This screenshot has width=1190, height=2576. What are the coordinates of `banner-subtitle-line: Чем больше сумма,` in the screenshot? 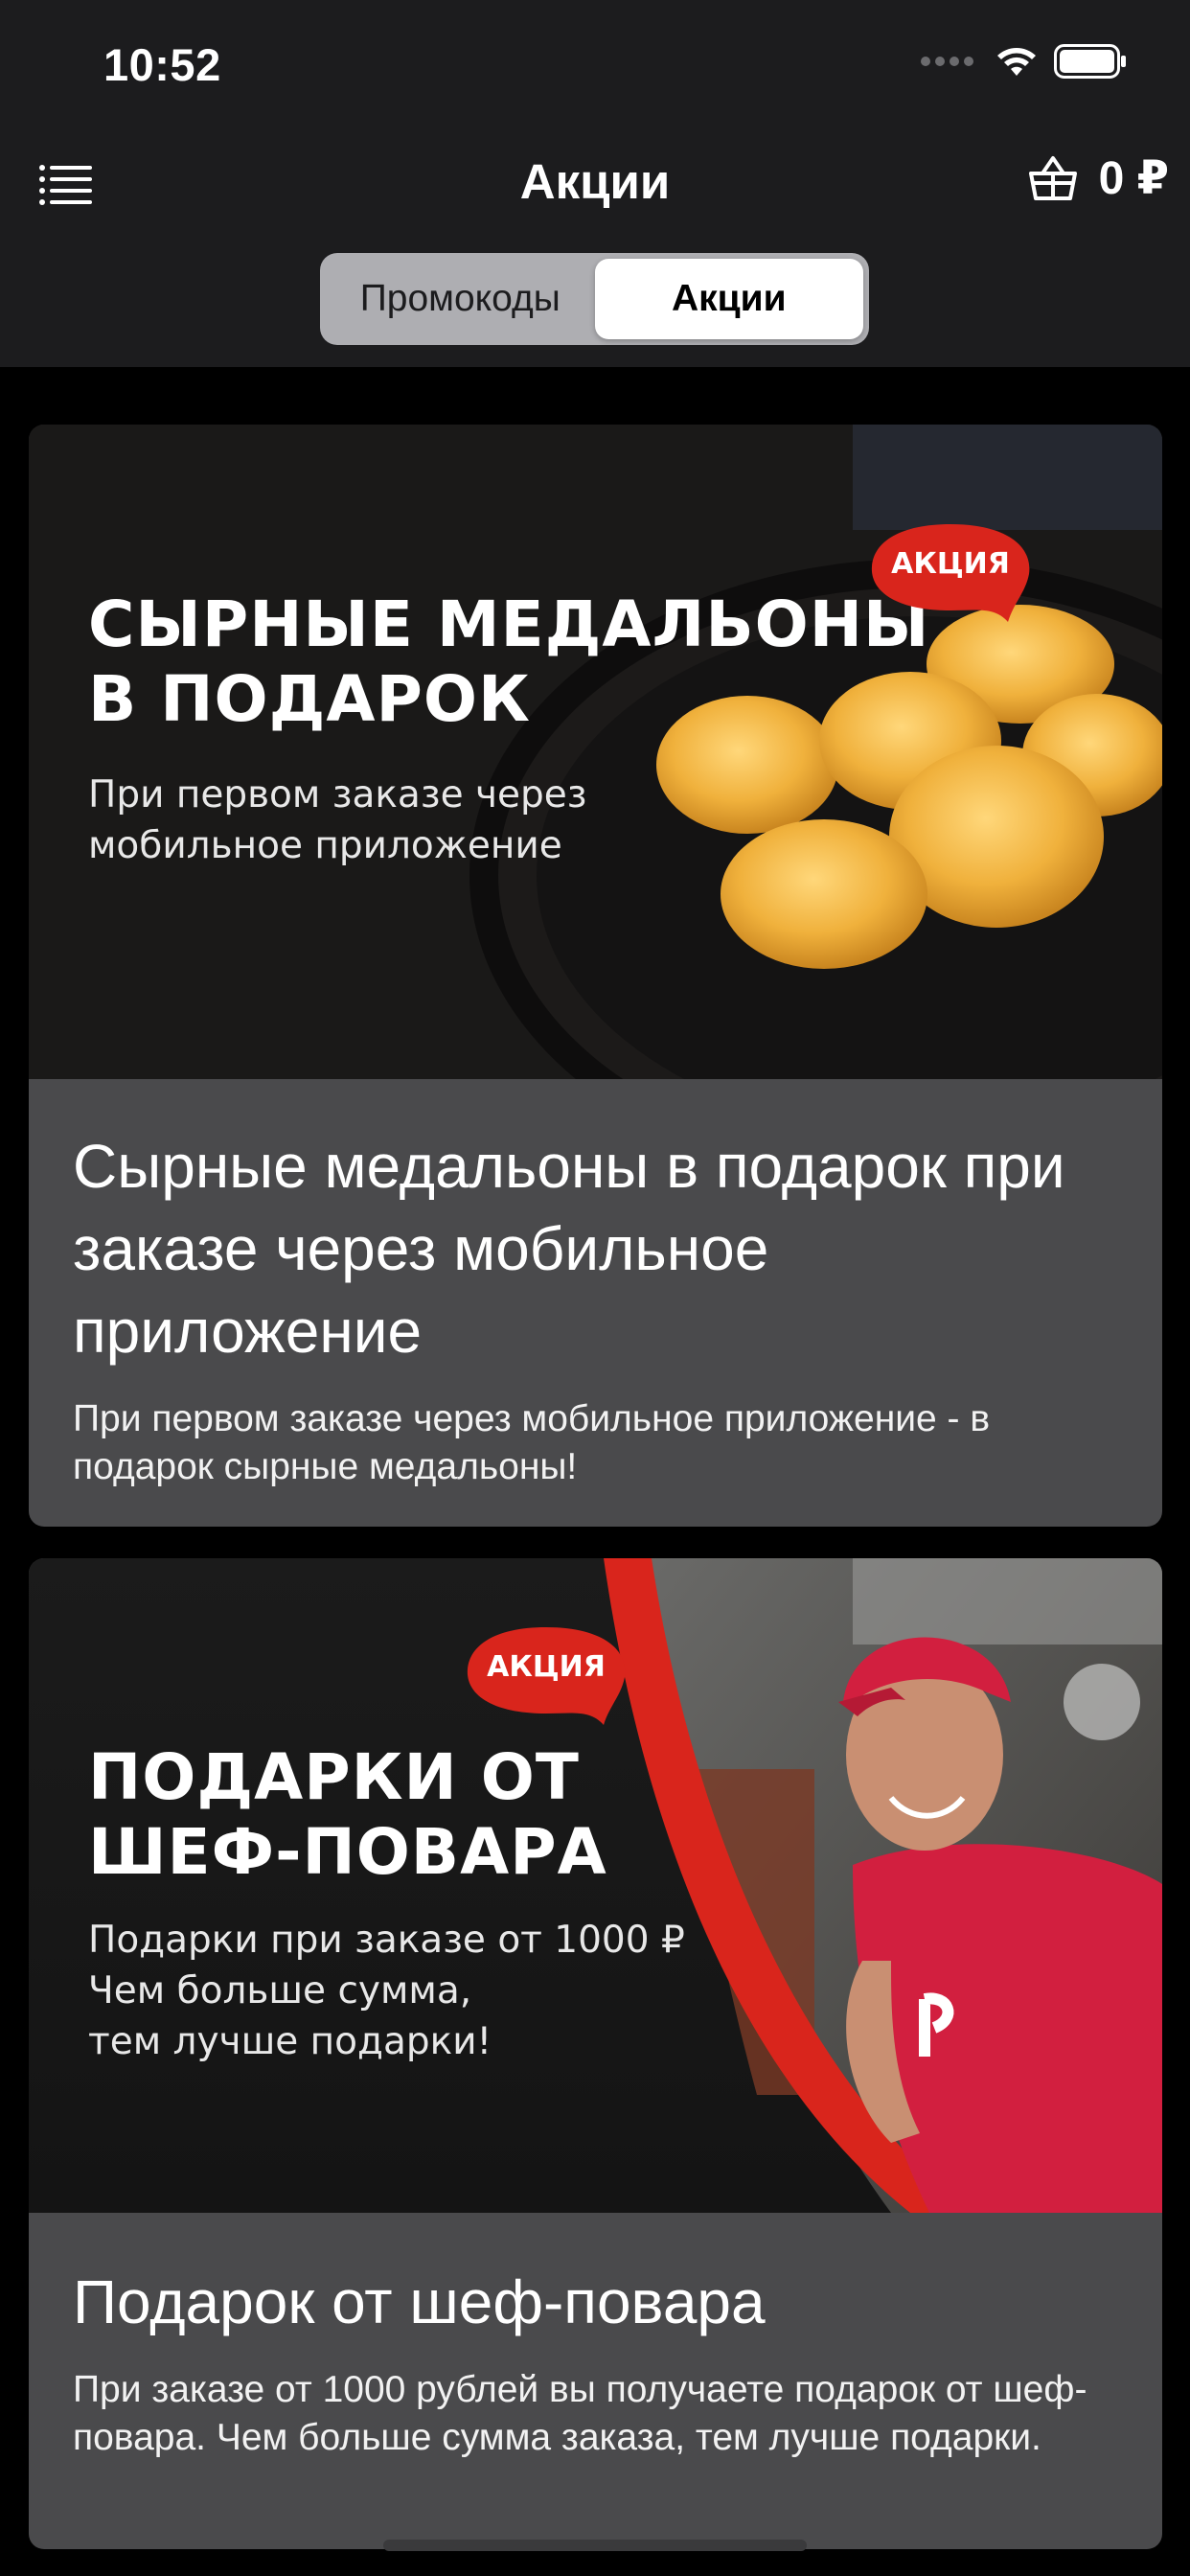 It's located at (280, 1990).